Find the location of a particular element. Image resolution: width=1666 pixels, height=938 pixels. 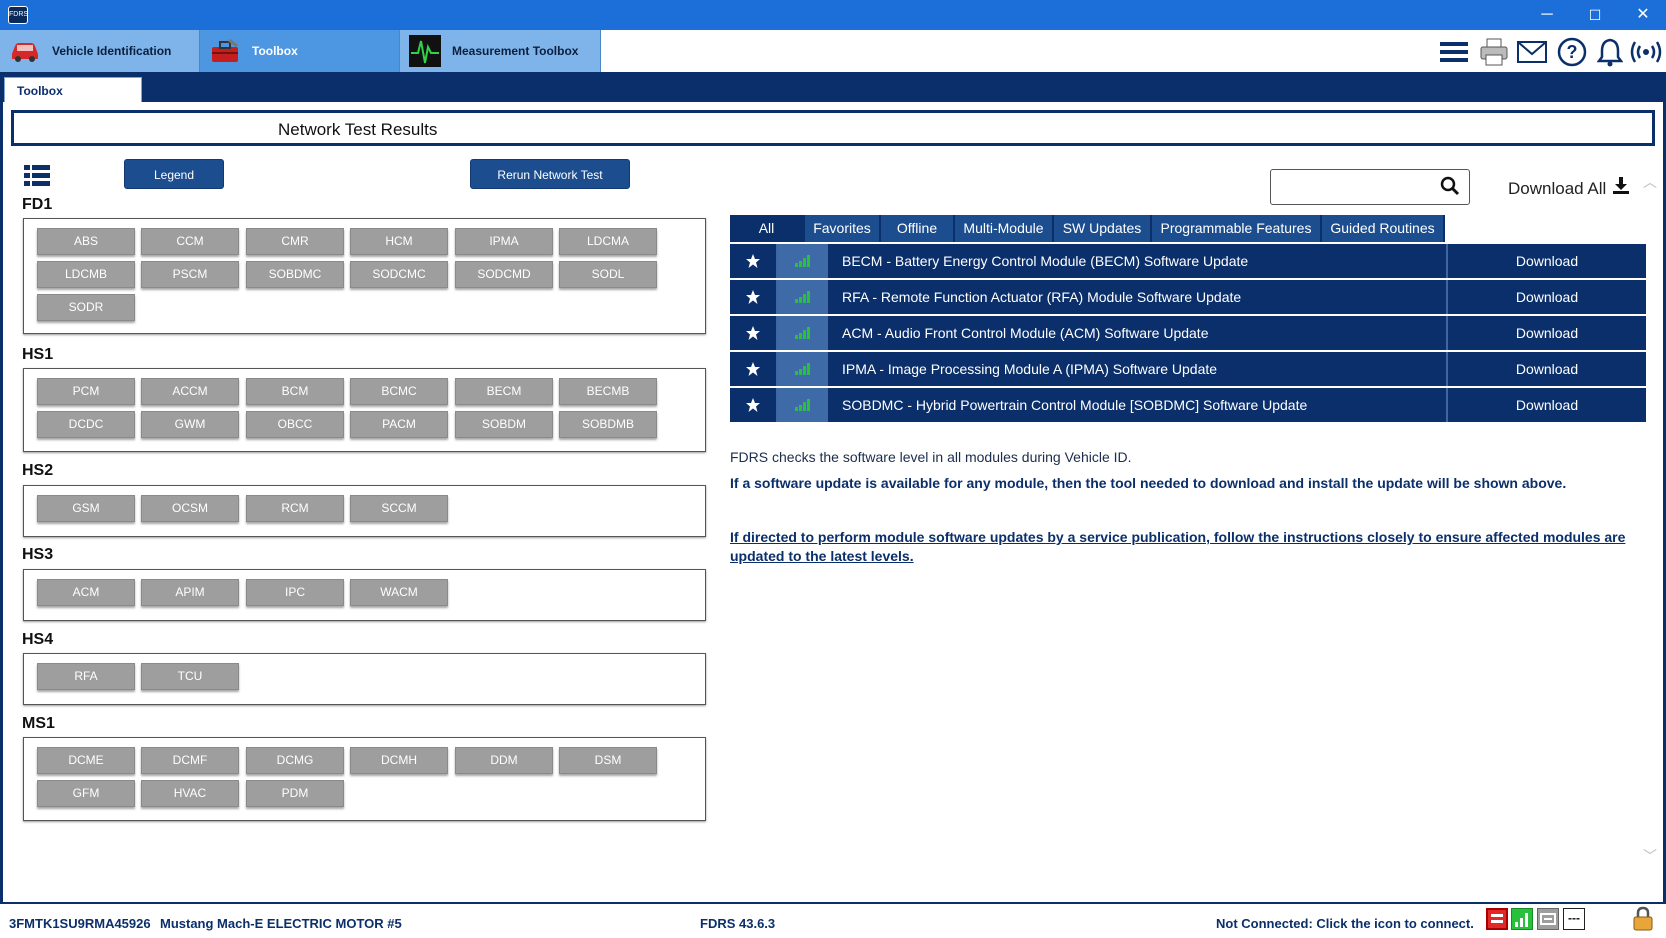

module-button: SOBDMC is located at coordinates (295, 274).